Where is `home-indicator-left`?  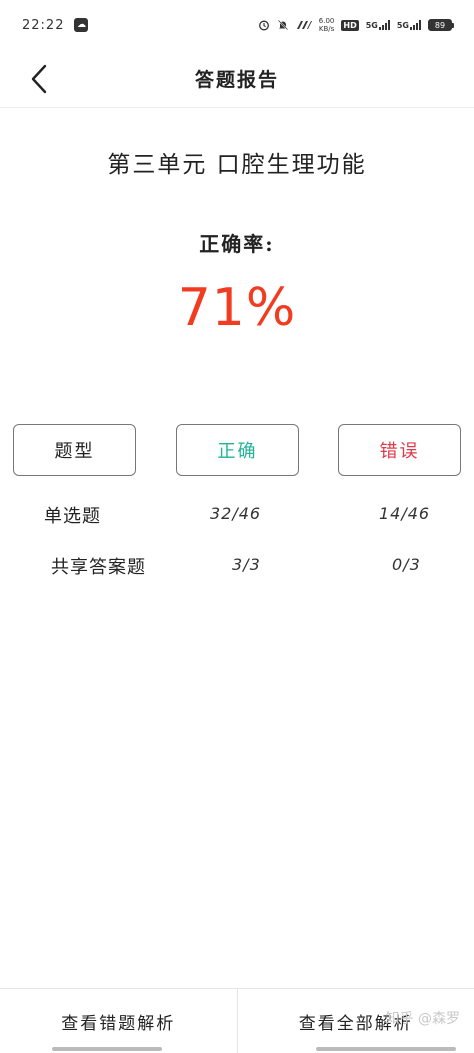 home-indicator-left is located at coordinates (107, 1049).